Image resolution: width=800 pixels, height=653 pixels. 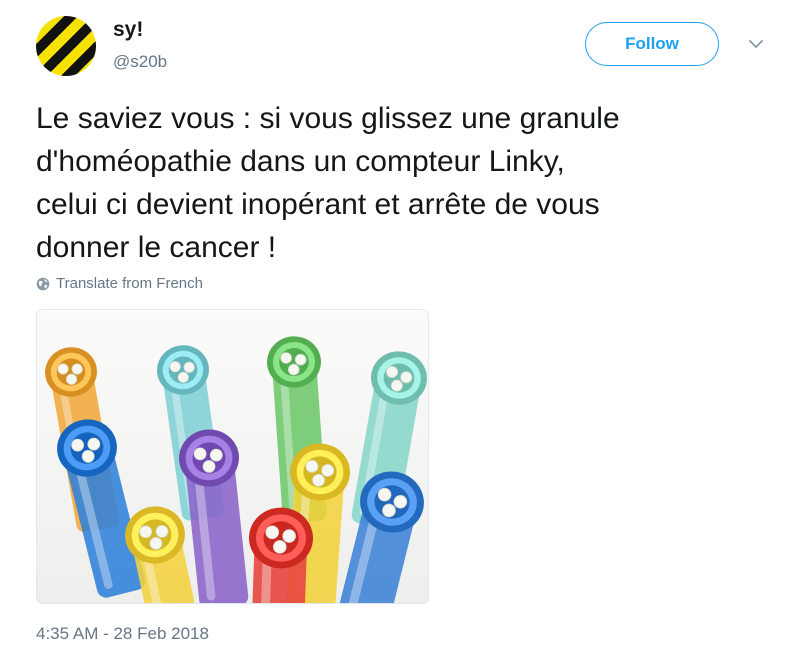 What do you see at coordinates (140, 62) in the screenshot?
I see `user-handle: @s20b` at bounding box center [140, 62].